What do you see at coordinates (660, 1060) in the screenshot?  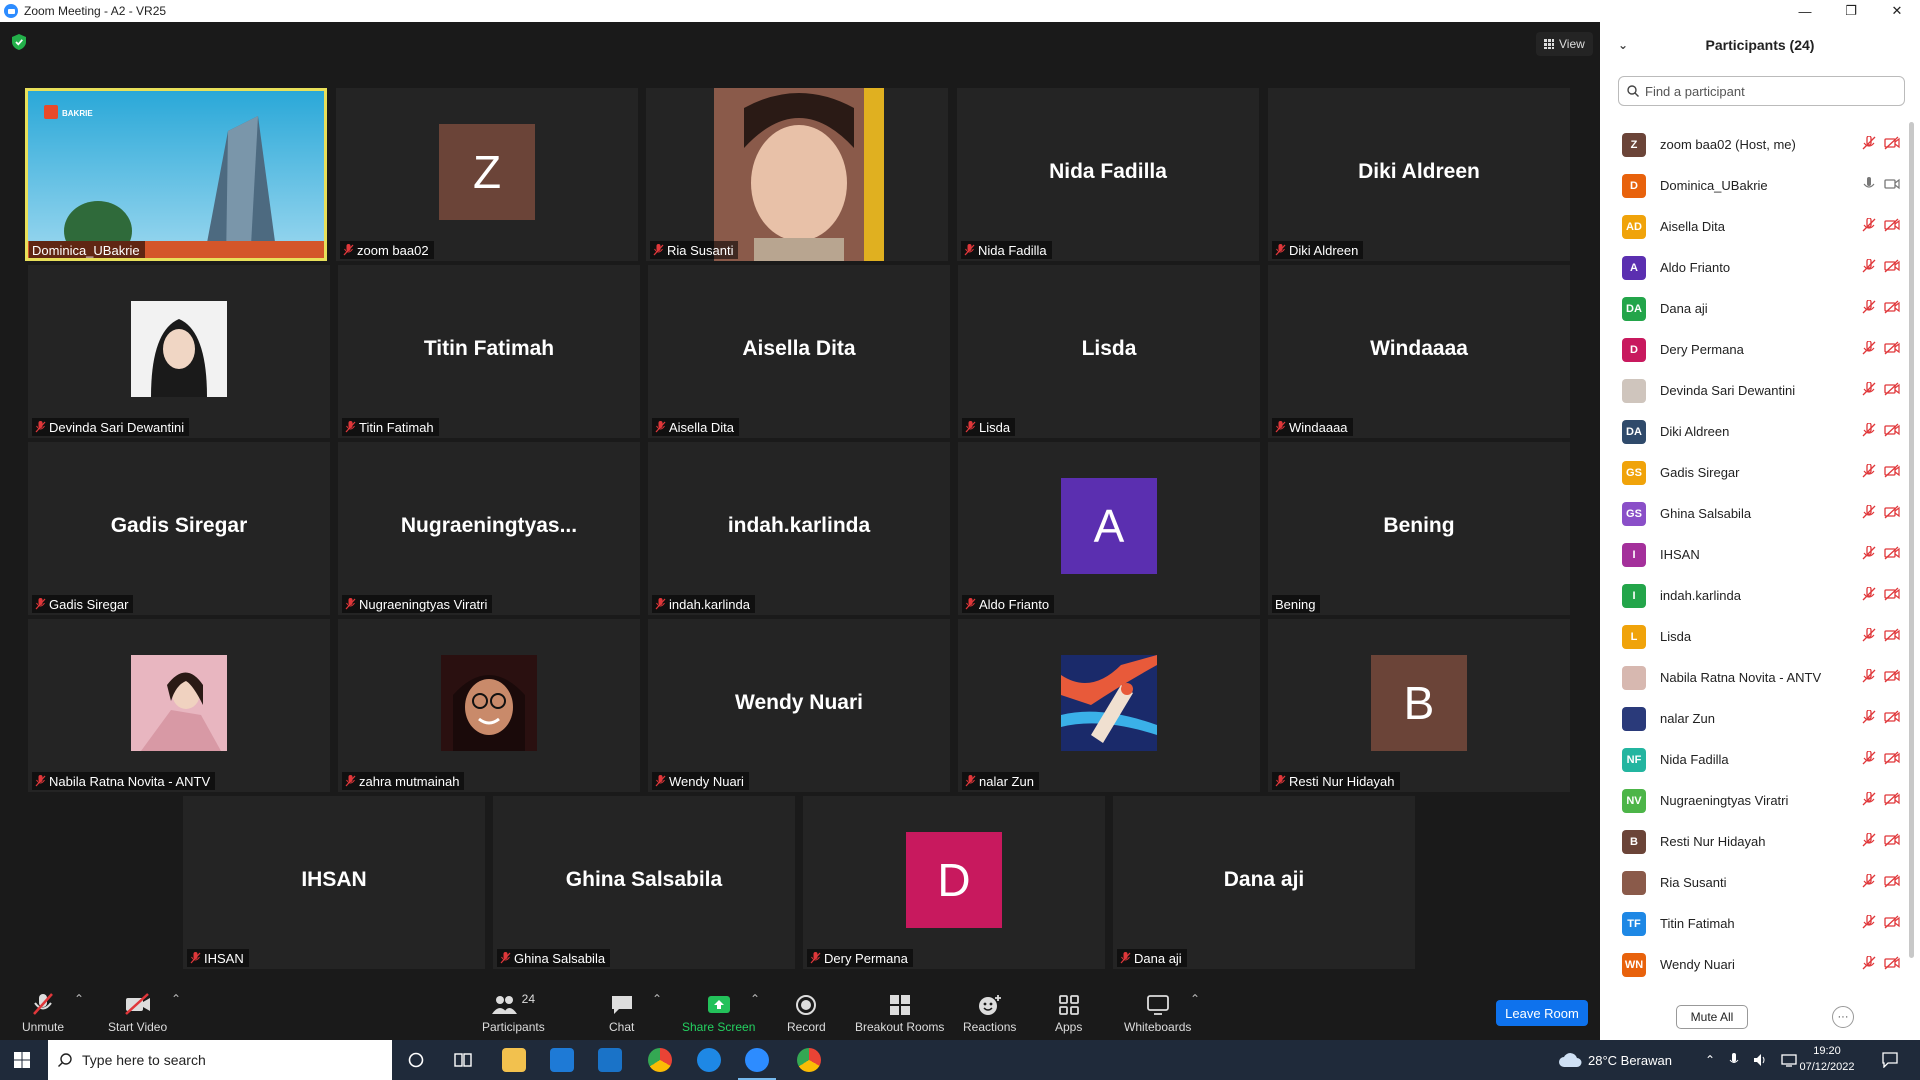 I see `chrome-icon` at bounding box center [660, 1060].